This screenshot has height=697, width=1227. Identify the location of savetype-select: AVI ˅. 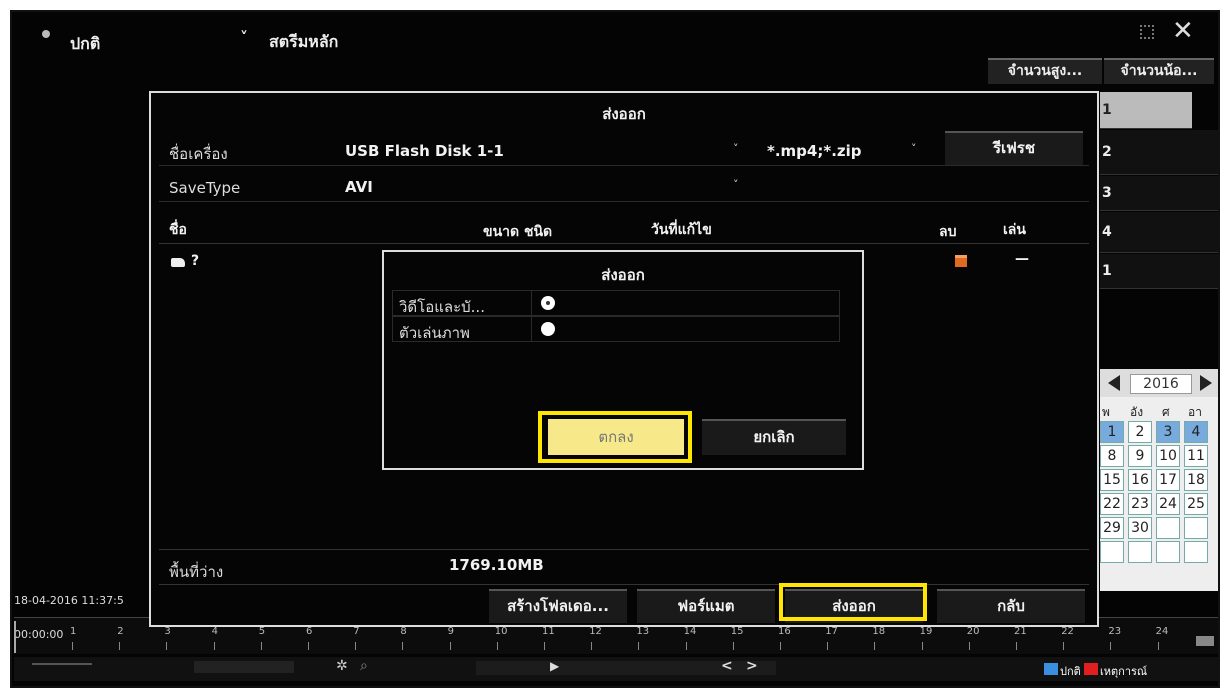
(545, 185).